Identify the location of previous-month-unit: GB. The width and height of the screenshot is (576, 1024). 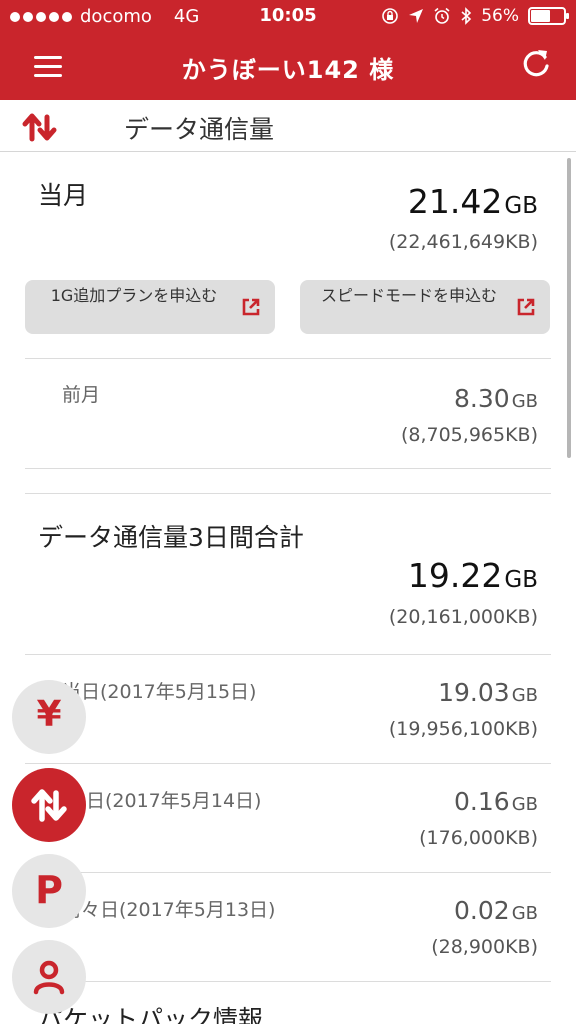
(524, 401).